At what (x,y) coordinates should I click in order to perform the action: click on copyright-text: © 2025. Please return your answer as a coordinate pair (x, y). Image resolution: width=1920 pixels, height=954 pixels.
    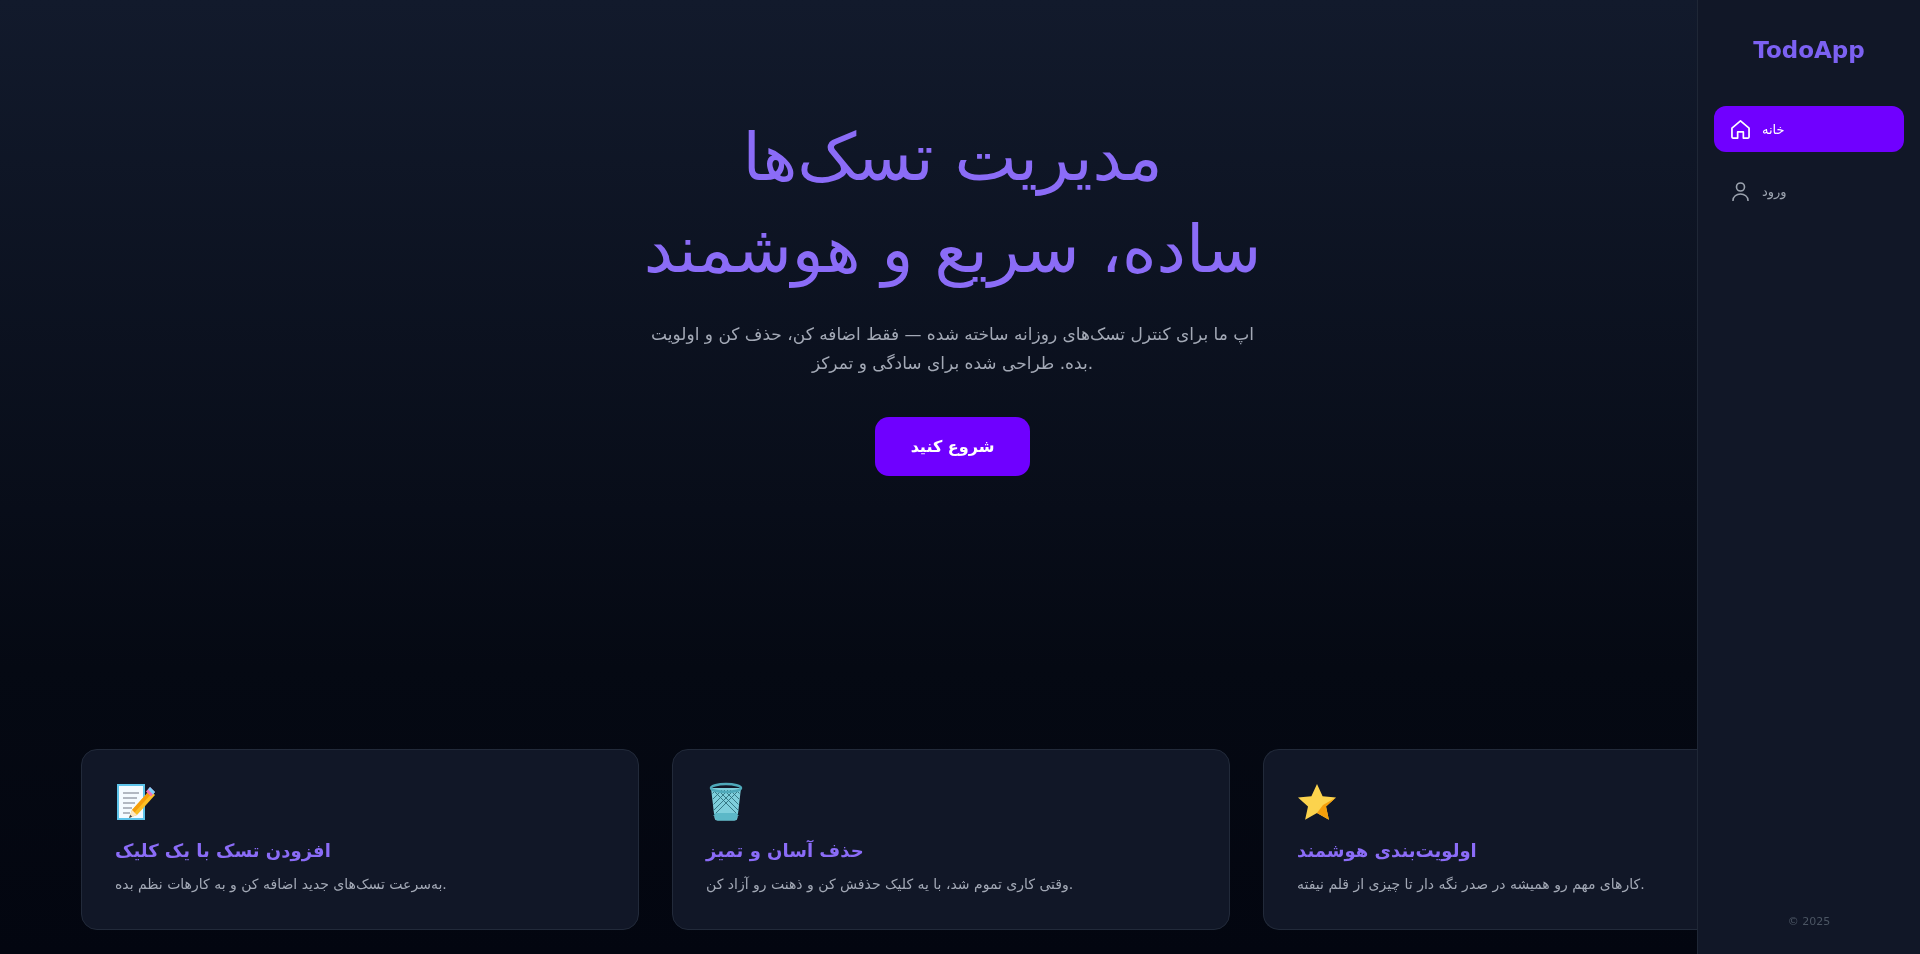
    Looking at the image, I should click on (1809, 922).